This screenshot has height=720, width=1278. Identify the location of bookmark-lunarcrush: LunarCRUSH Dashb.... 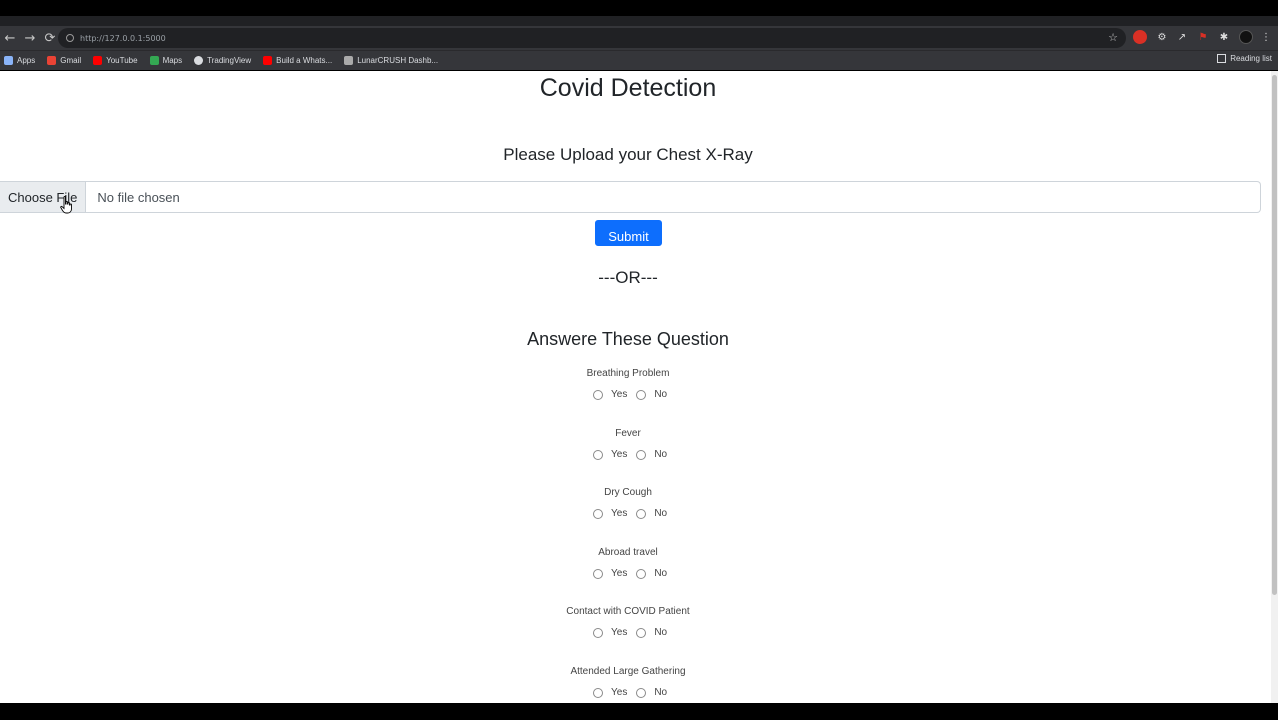
(391, 60).